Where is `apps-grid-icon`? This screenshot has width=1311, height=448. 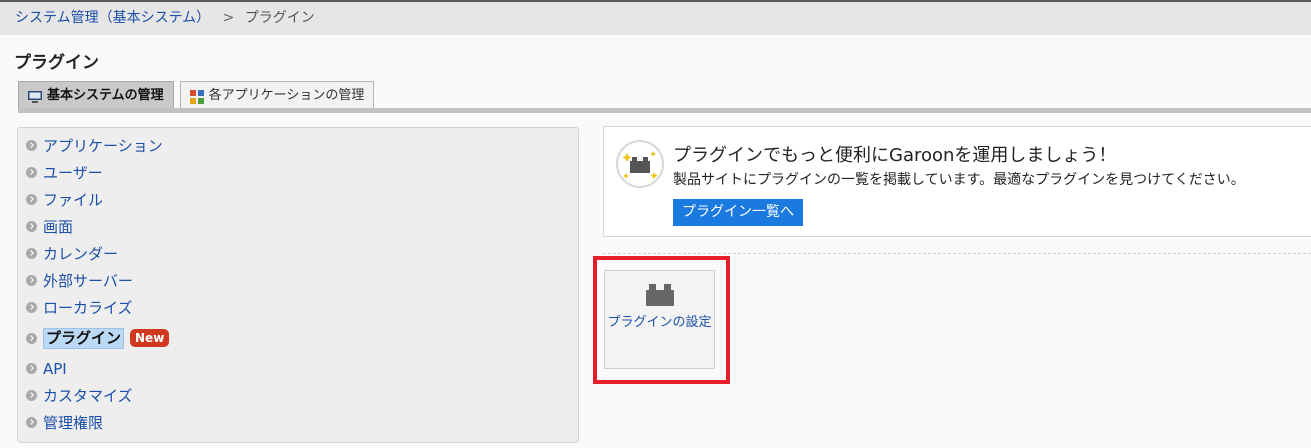
apps-grid-icon is located at coordinates (197, 96).